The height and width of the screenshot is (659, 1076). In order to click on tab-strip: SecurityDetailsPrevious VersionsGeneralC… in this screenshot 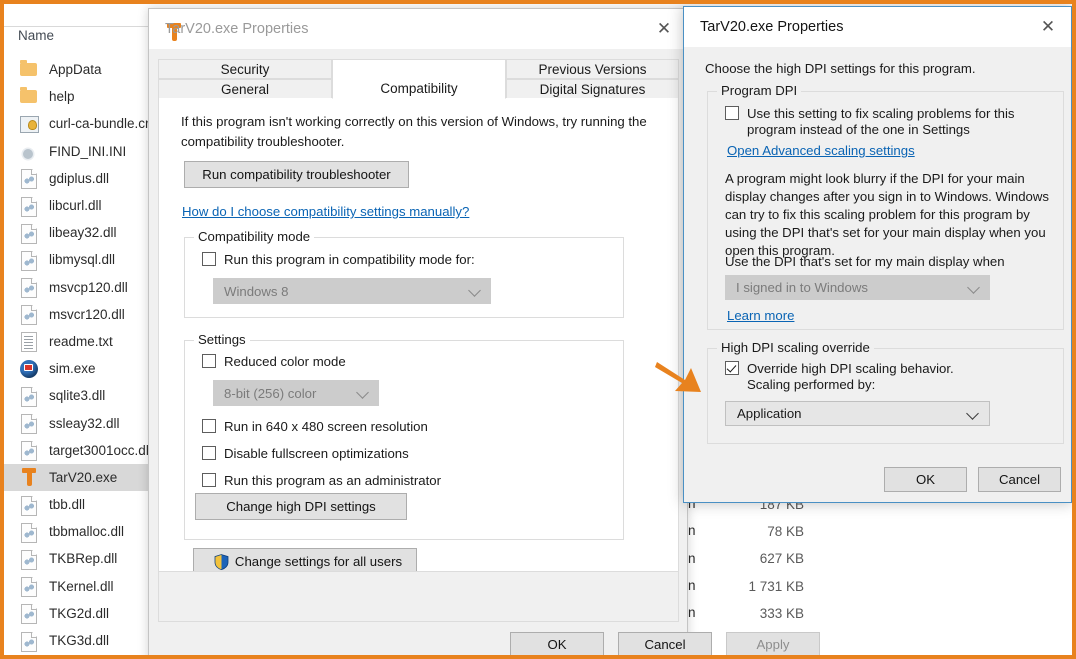, I will do `click(418, 79)`.